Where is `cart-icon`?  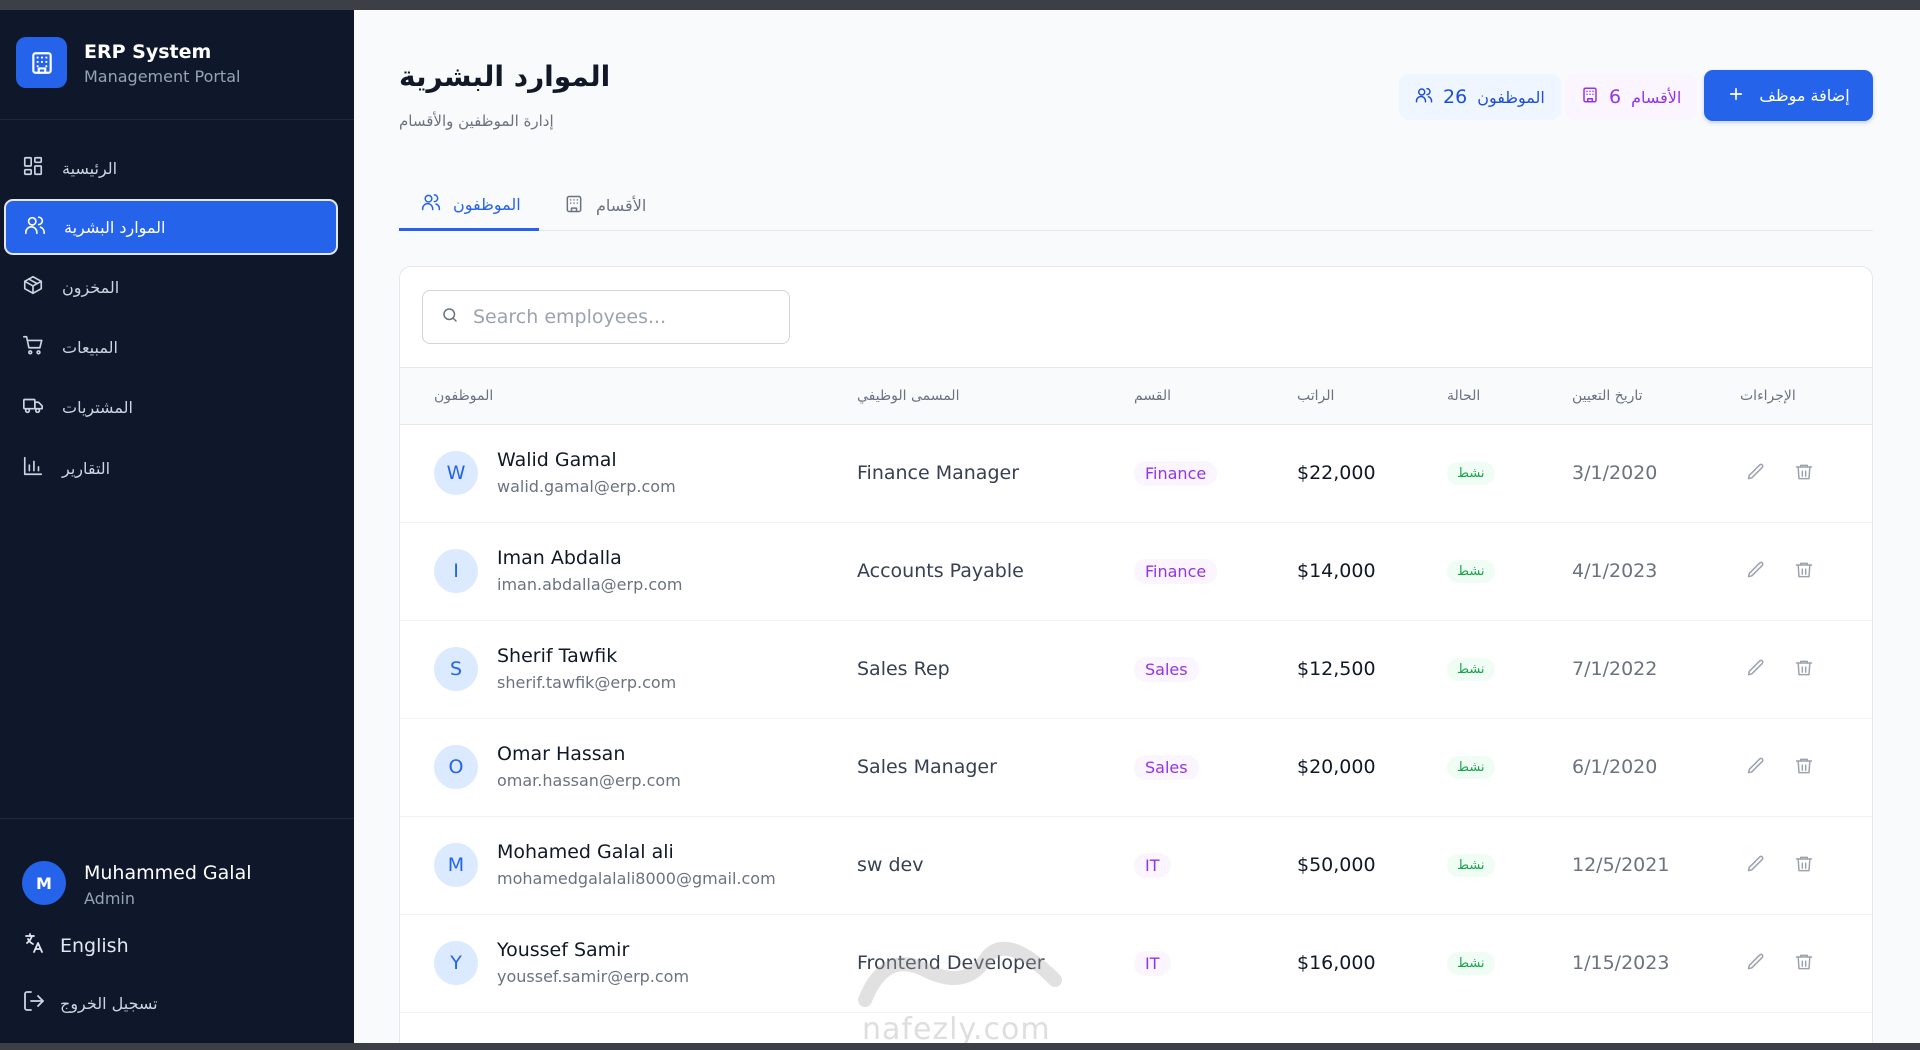 cart-icon is located at coordinates (33, 347).